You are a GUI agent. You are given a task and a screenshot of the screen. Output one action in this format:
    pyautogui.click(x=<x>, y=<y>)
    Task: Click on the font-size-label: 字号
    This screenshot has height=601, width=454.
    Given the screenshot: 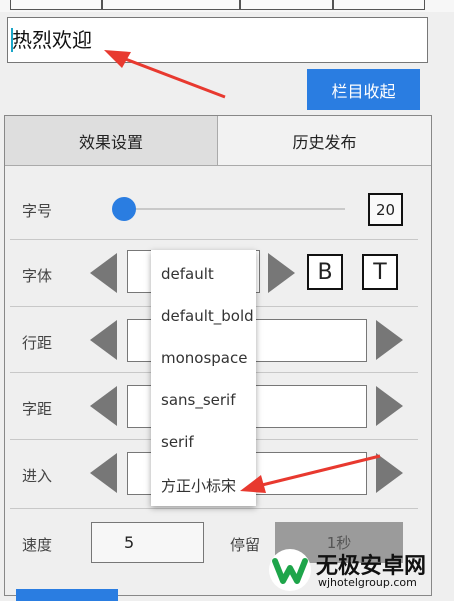 What is the action you would take?
    pyautogui.click(x=37, y=211)
    